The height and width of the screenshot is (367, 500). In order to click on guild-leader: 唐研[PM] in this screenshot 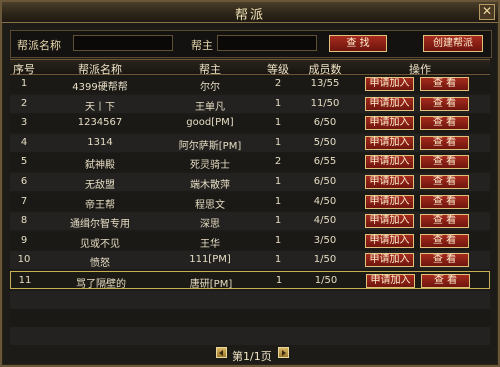, I will do `click(211, 284)`.